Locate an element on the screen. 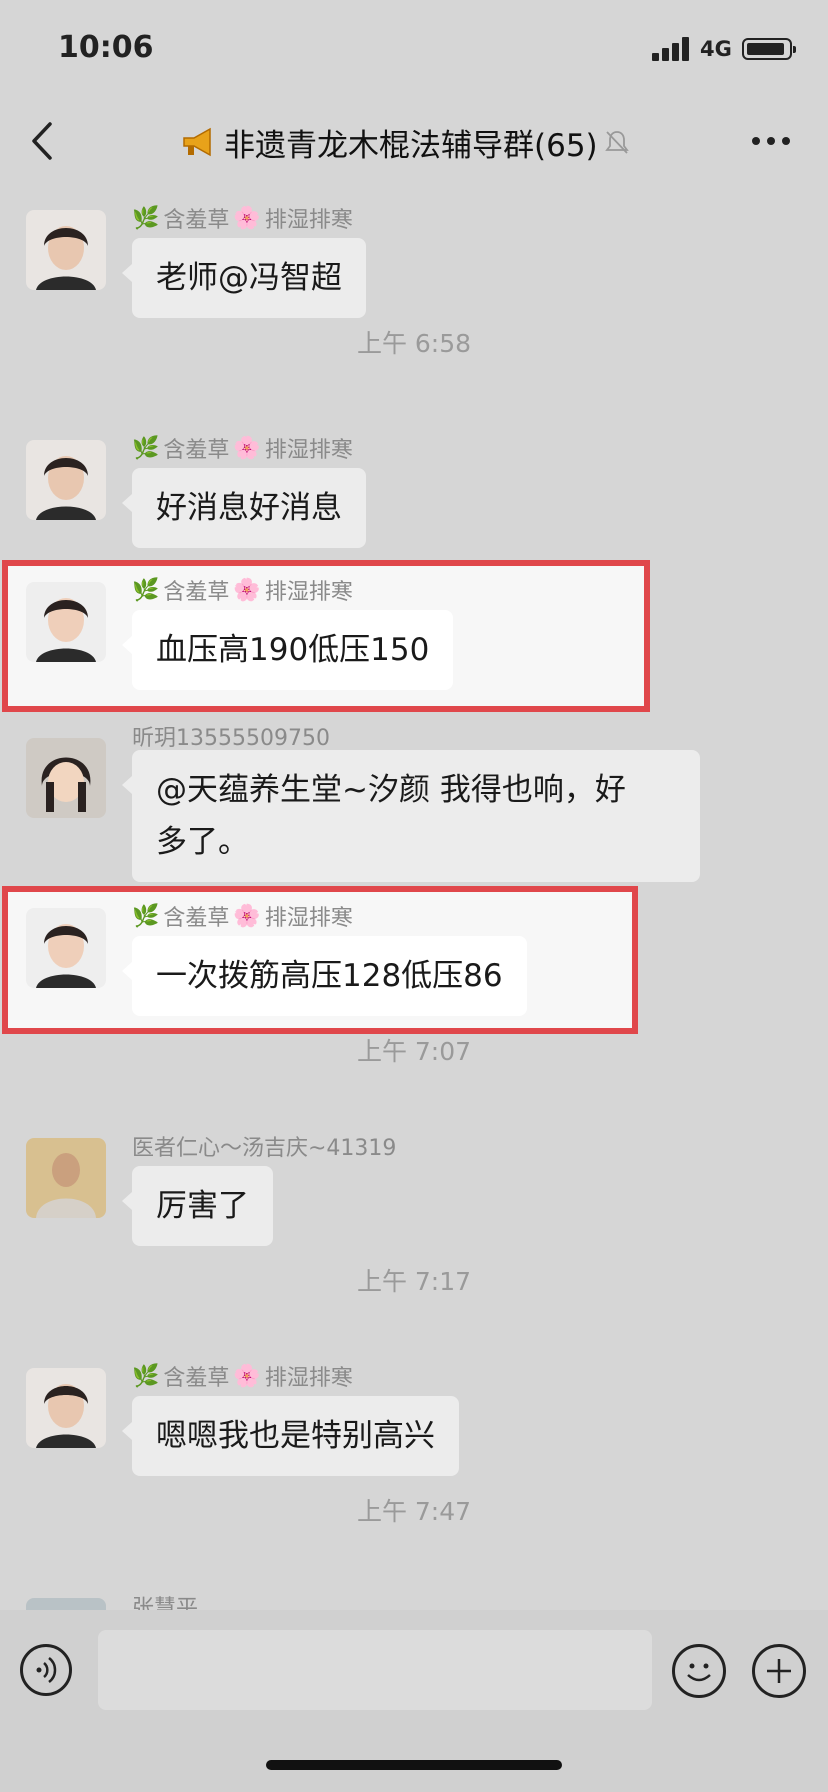  sender-name: 医者仁心～汤吉庆~41319 is located at coordinates (264, 1148).